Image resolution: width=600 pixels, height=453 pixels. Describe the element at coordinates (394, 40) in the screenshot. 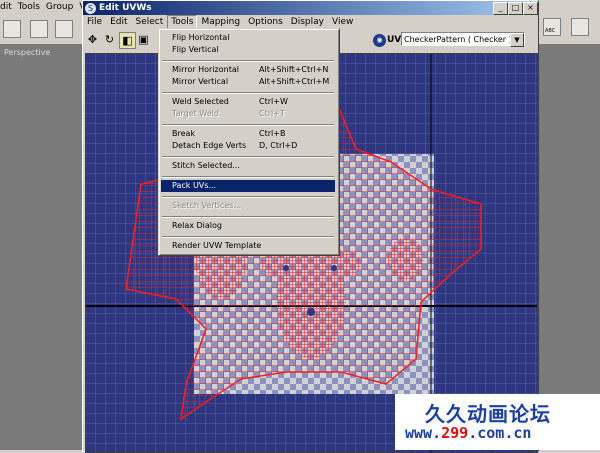

I see `uv-label: UV` at that location.